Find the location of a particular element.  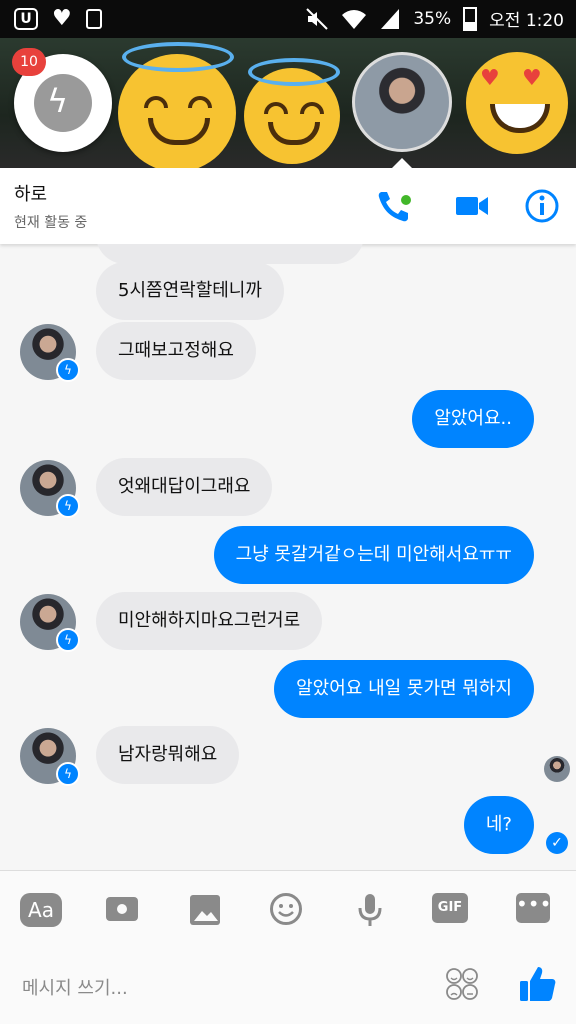

incoming-message: 남자랑뭐해요 is located at coordinates (168, 755).